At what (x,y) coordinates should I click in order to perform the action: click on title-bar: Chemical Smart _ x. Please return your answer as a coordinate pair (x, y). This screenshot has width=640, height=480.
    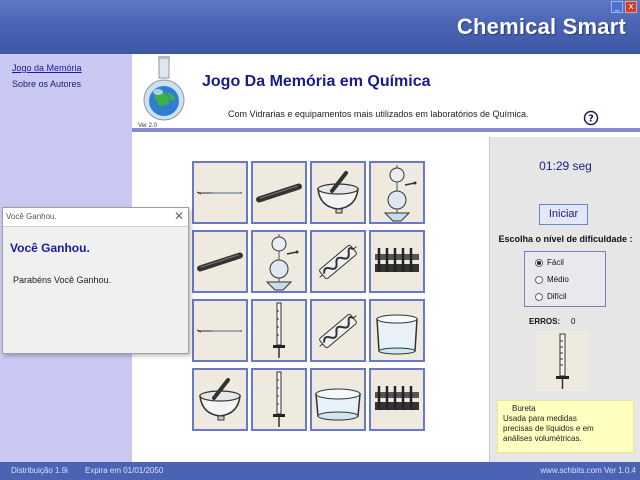
    Looking at the image, I should click on (320, 27).